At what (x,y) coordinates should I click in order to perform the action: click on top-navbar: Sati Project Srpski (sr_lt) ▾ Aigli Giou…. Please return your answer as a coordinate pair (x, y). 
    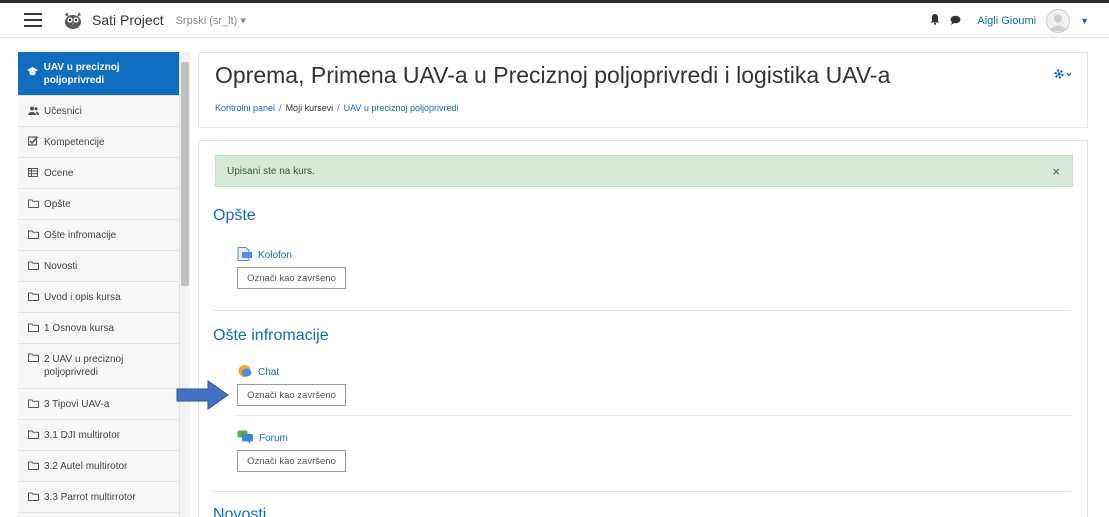
    Looking at the image, I should click on (554, 19).